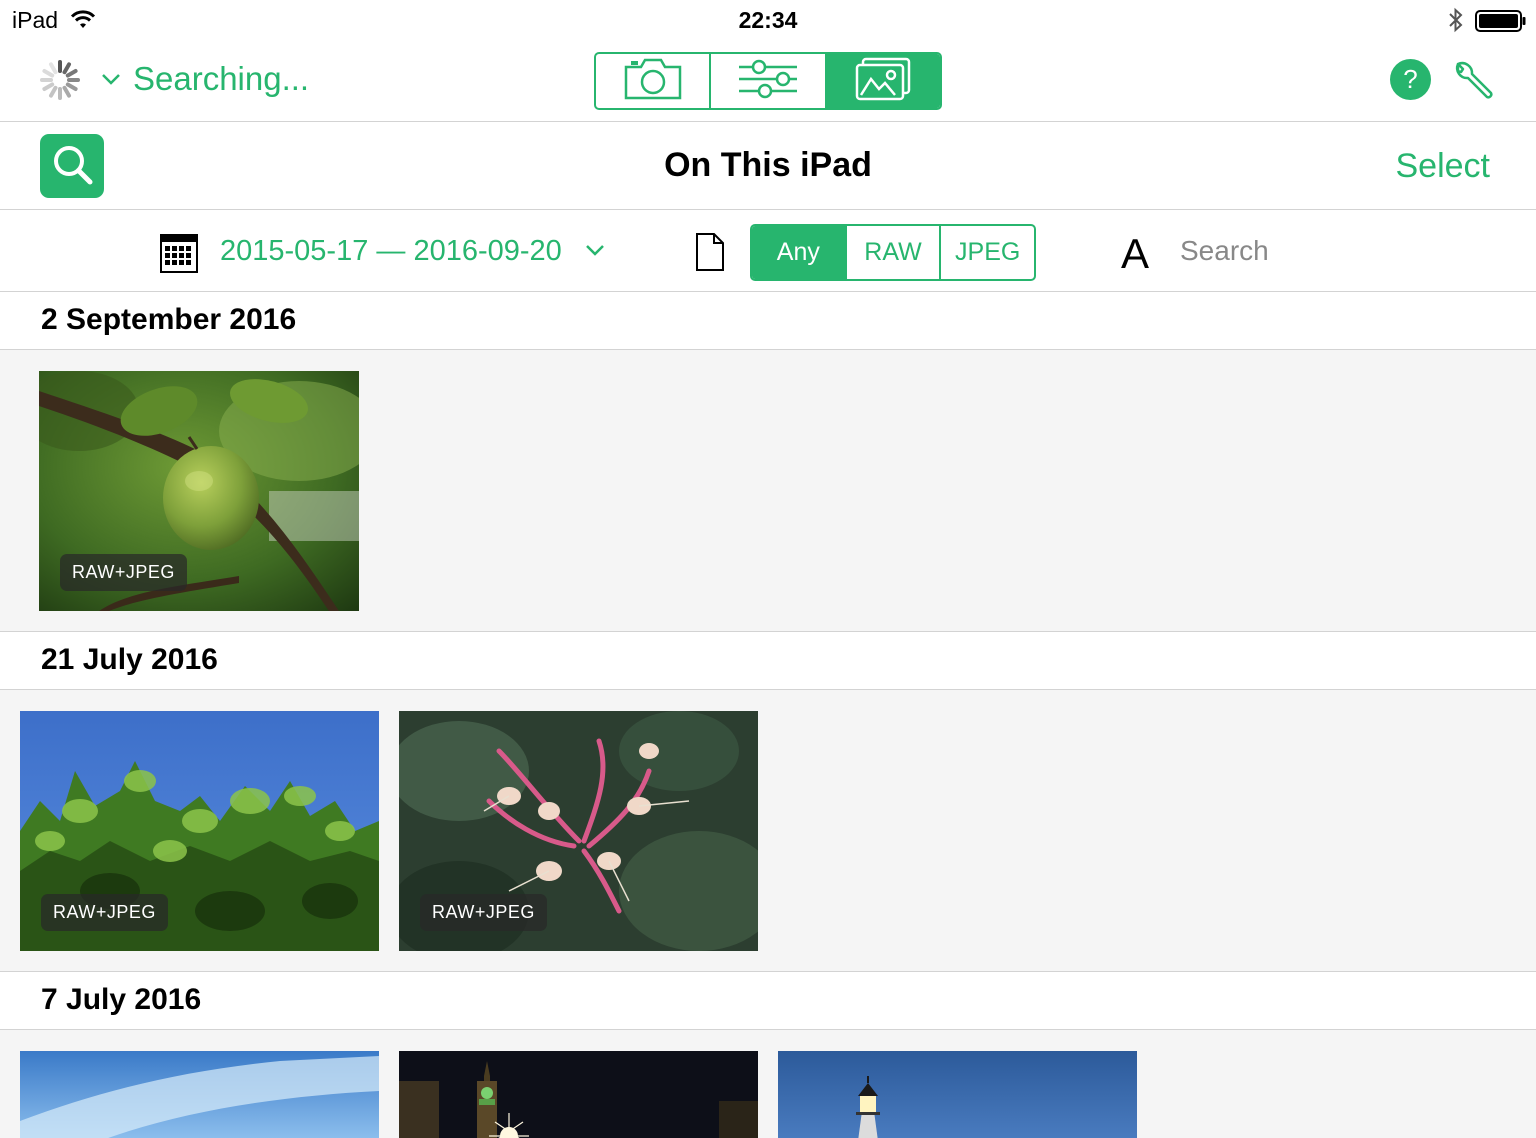  I want to click on nav-bar: On This iPad Select, so click(768, 166).